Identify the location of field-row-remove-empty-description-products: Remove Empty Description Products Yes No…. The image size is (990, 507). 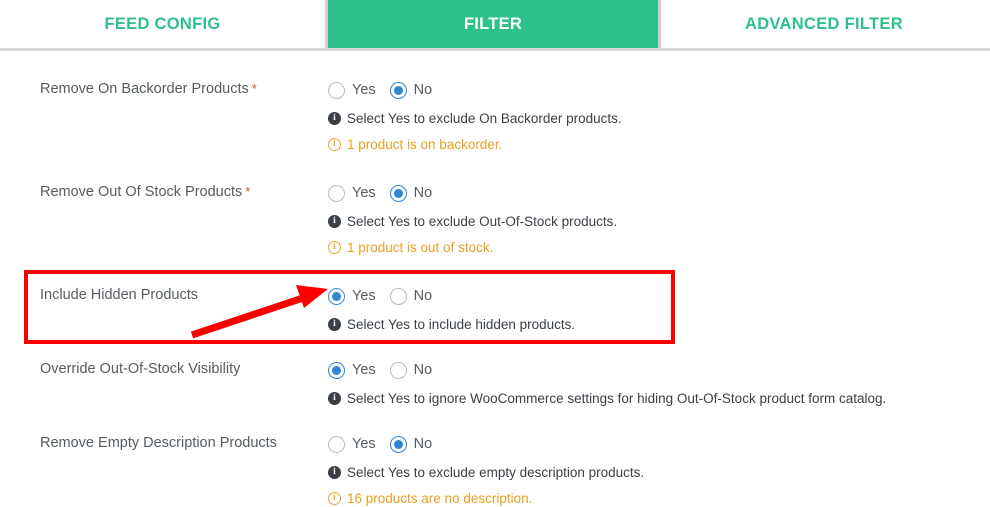
(495, 470).